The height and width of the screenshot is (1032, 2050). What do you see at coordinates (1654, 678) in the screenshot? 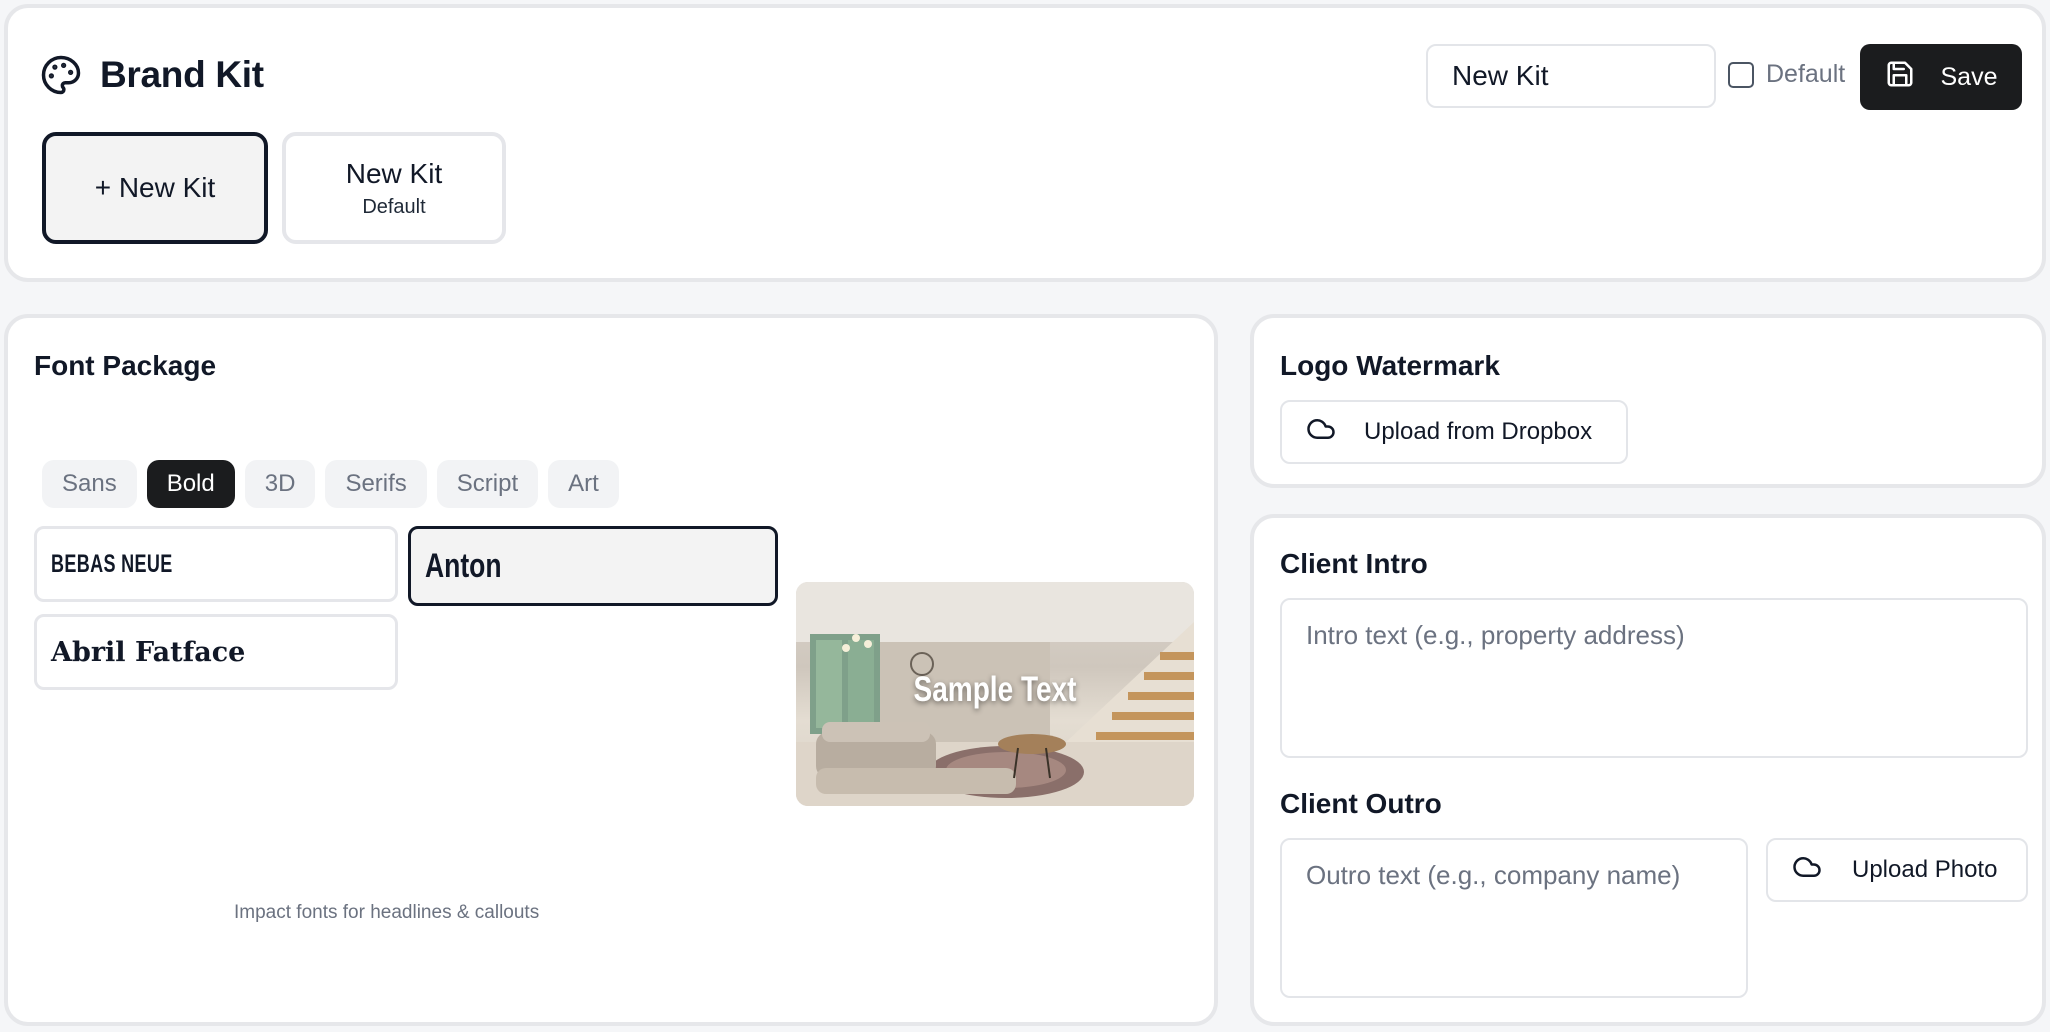
I see `client-intro-textarea` at bounding box center [1654, 678].